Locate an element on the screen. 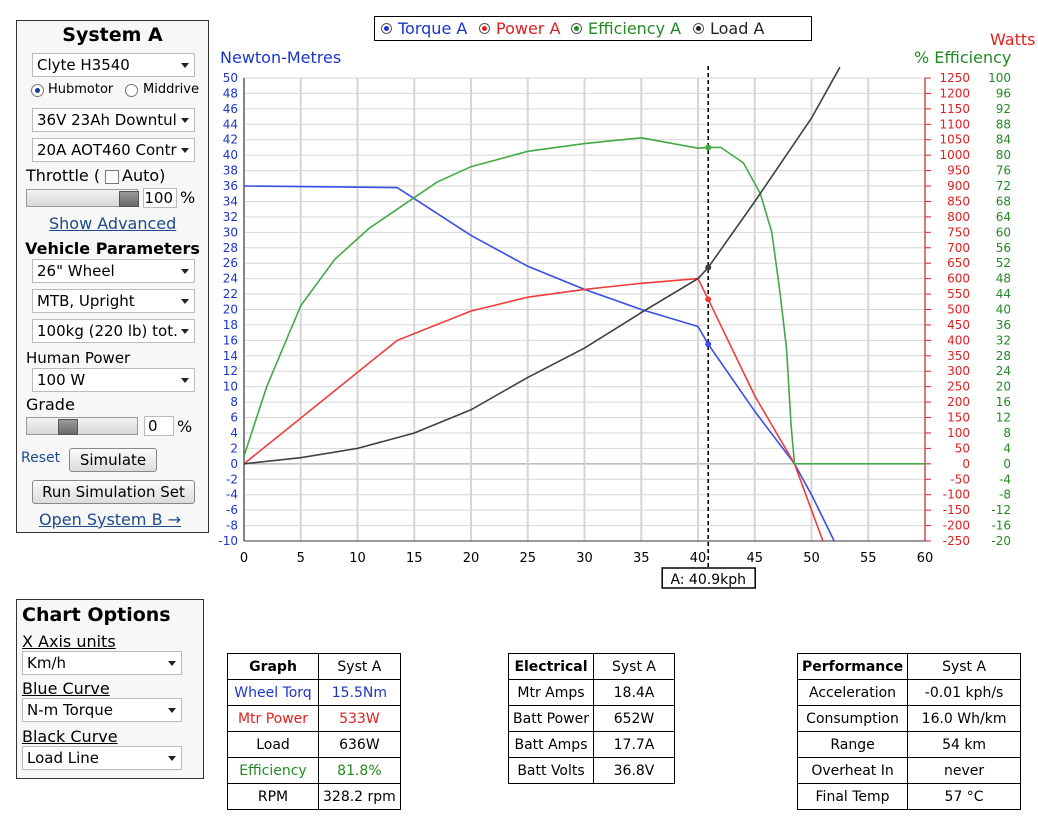  left-tick-label: 12 is located at coordinates (230, 371).